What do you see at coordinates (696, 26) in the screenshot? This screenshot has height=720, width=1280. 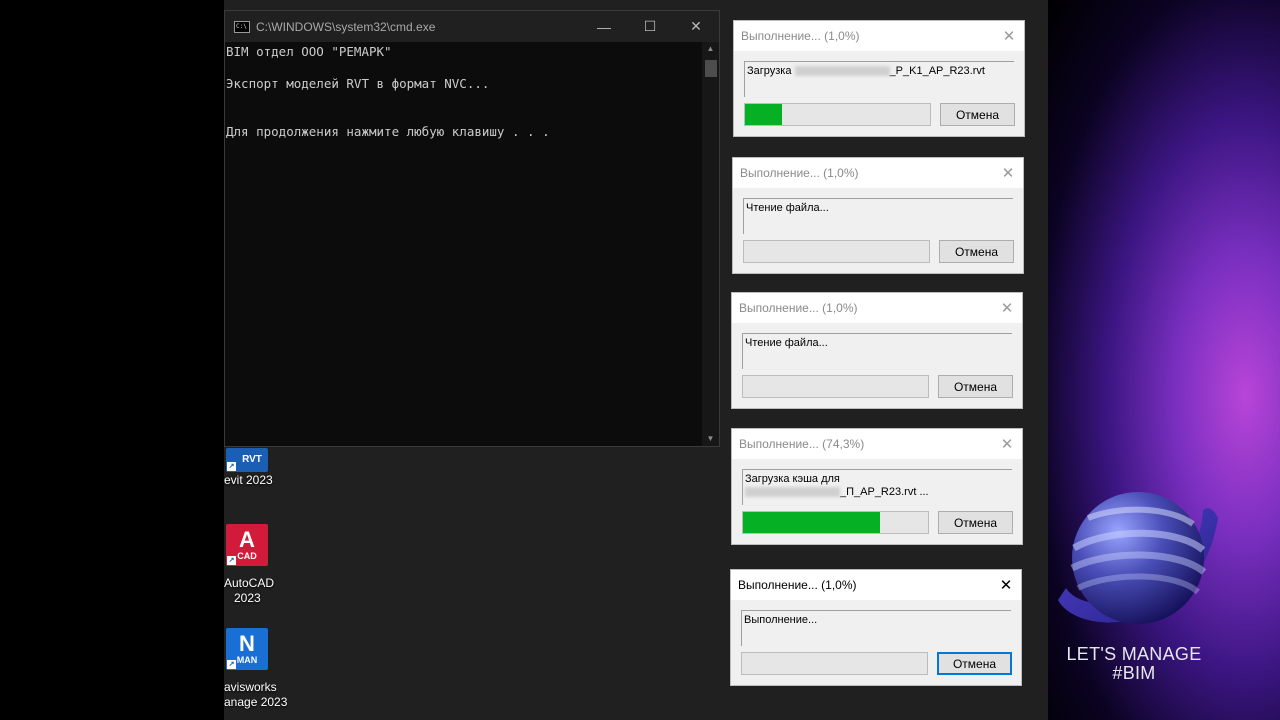 I see `close-button: ✕` at bounding box center [696, 26].